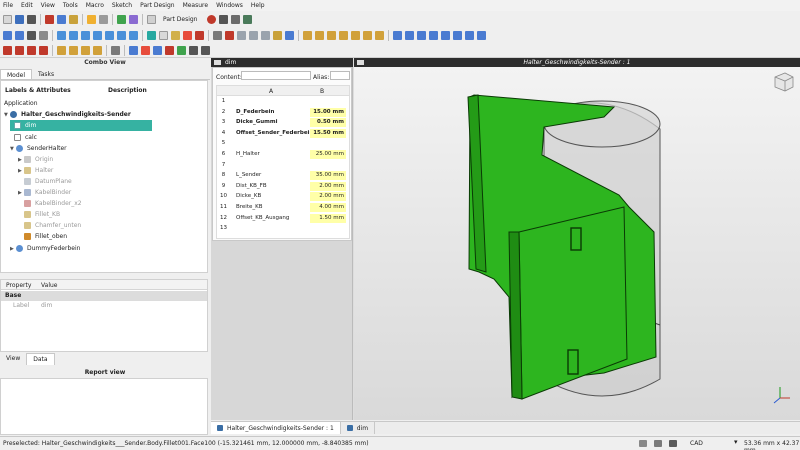  I want to click on additive-cylinder-icon, so click(379, 35).